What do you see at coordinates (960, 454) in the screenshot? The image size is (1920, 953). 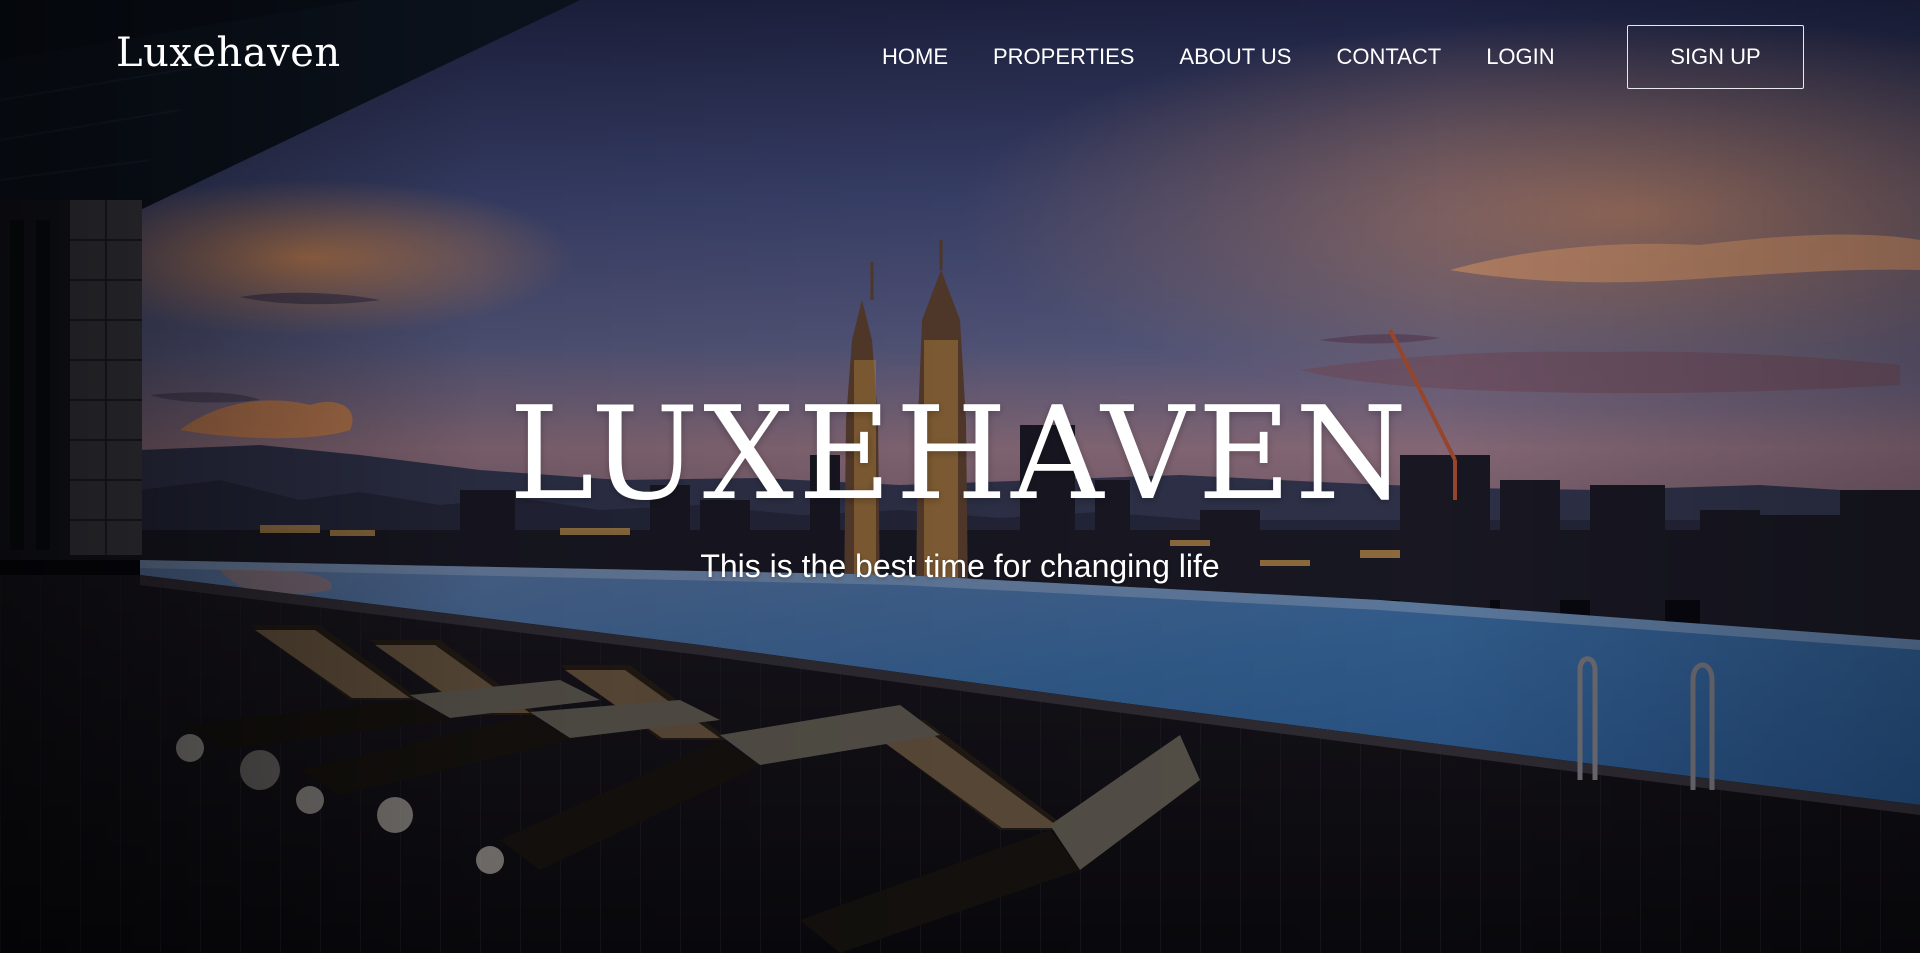 I see `hero-title: LUXEHAVEN` at bounding box center [960, 454].